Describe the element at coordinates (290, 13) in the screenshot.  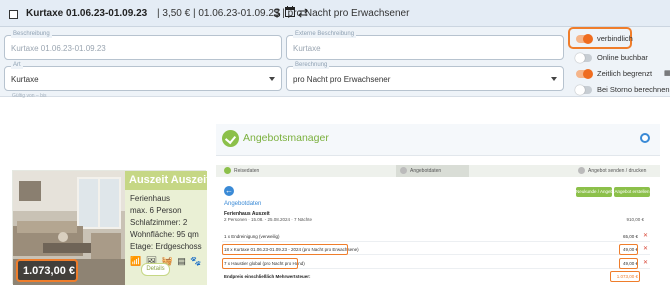
I see `calendar-icon` at that location.